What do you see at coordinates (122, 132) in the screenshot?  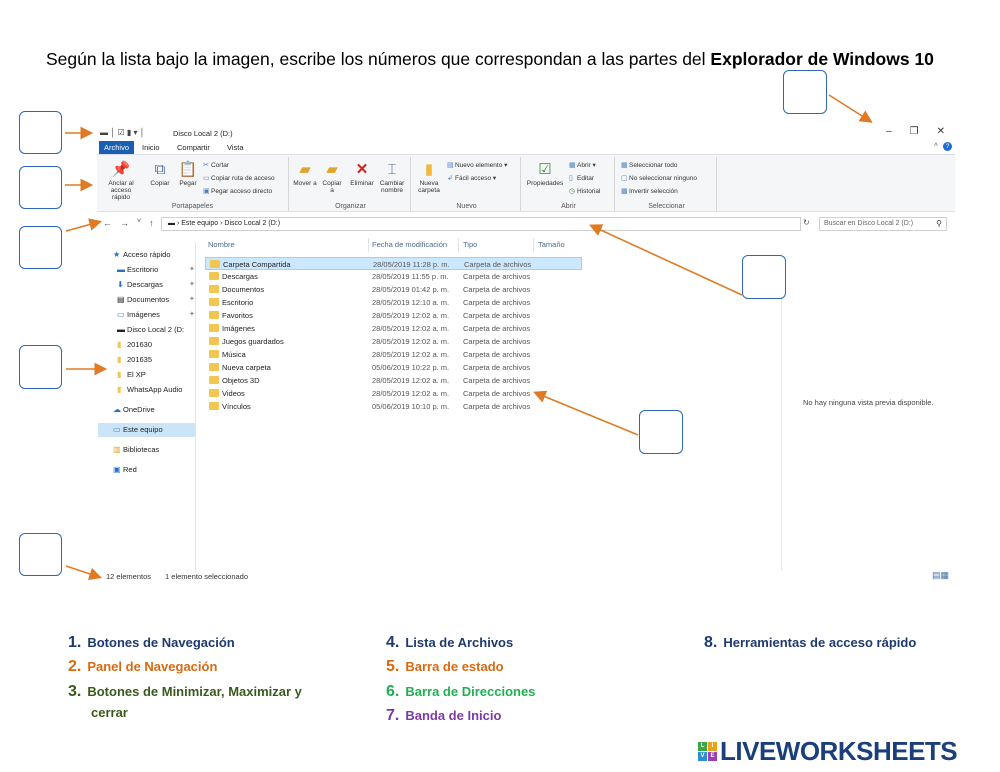 I see `quick-access-toolbar: ▬ │ ☑ ▮ ▾ │` at bounding box center [122, 132].